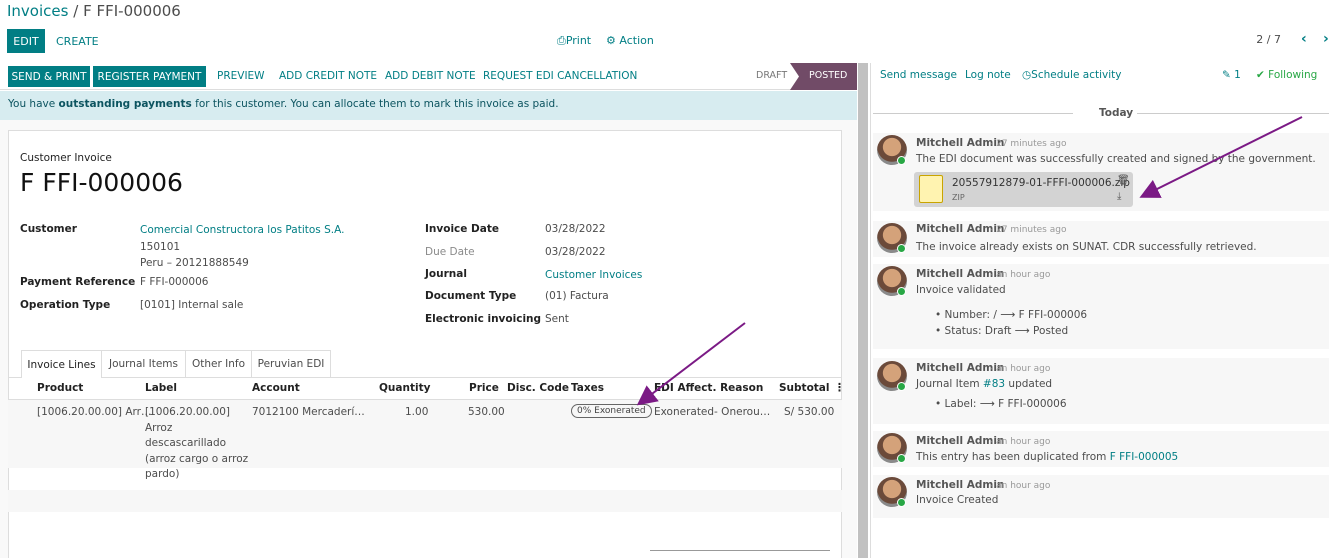 The image size is (1329, 558). I want to click on message-body-prefix: This entry has been duplicated from, so click(1013, 457).